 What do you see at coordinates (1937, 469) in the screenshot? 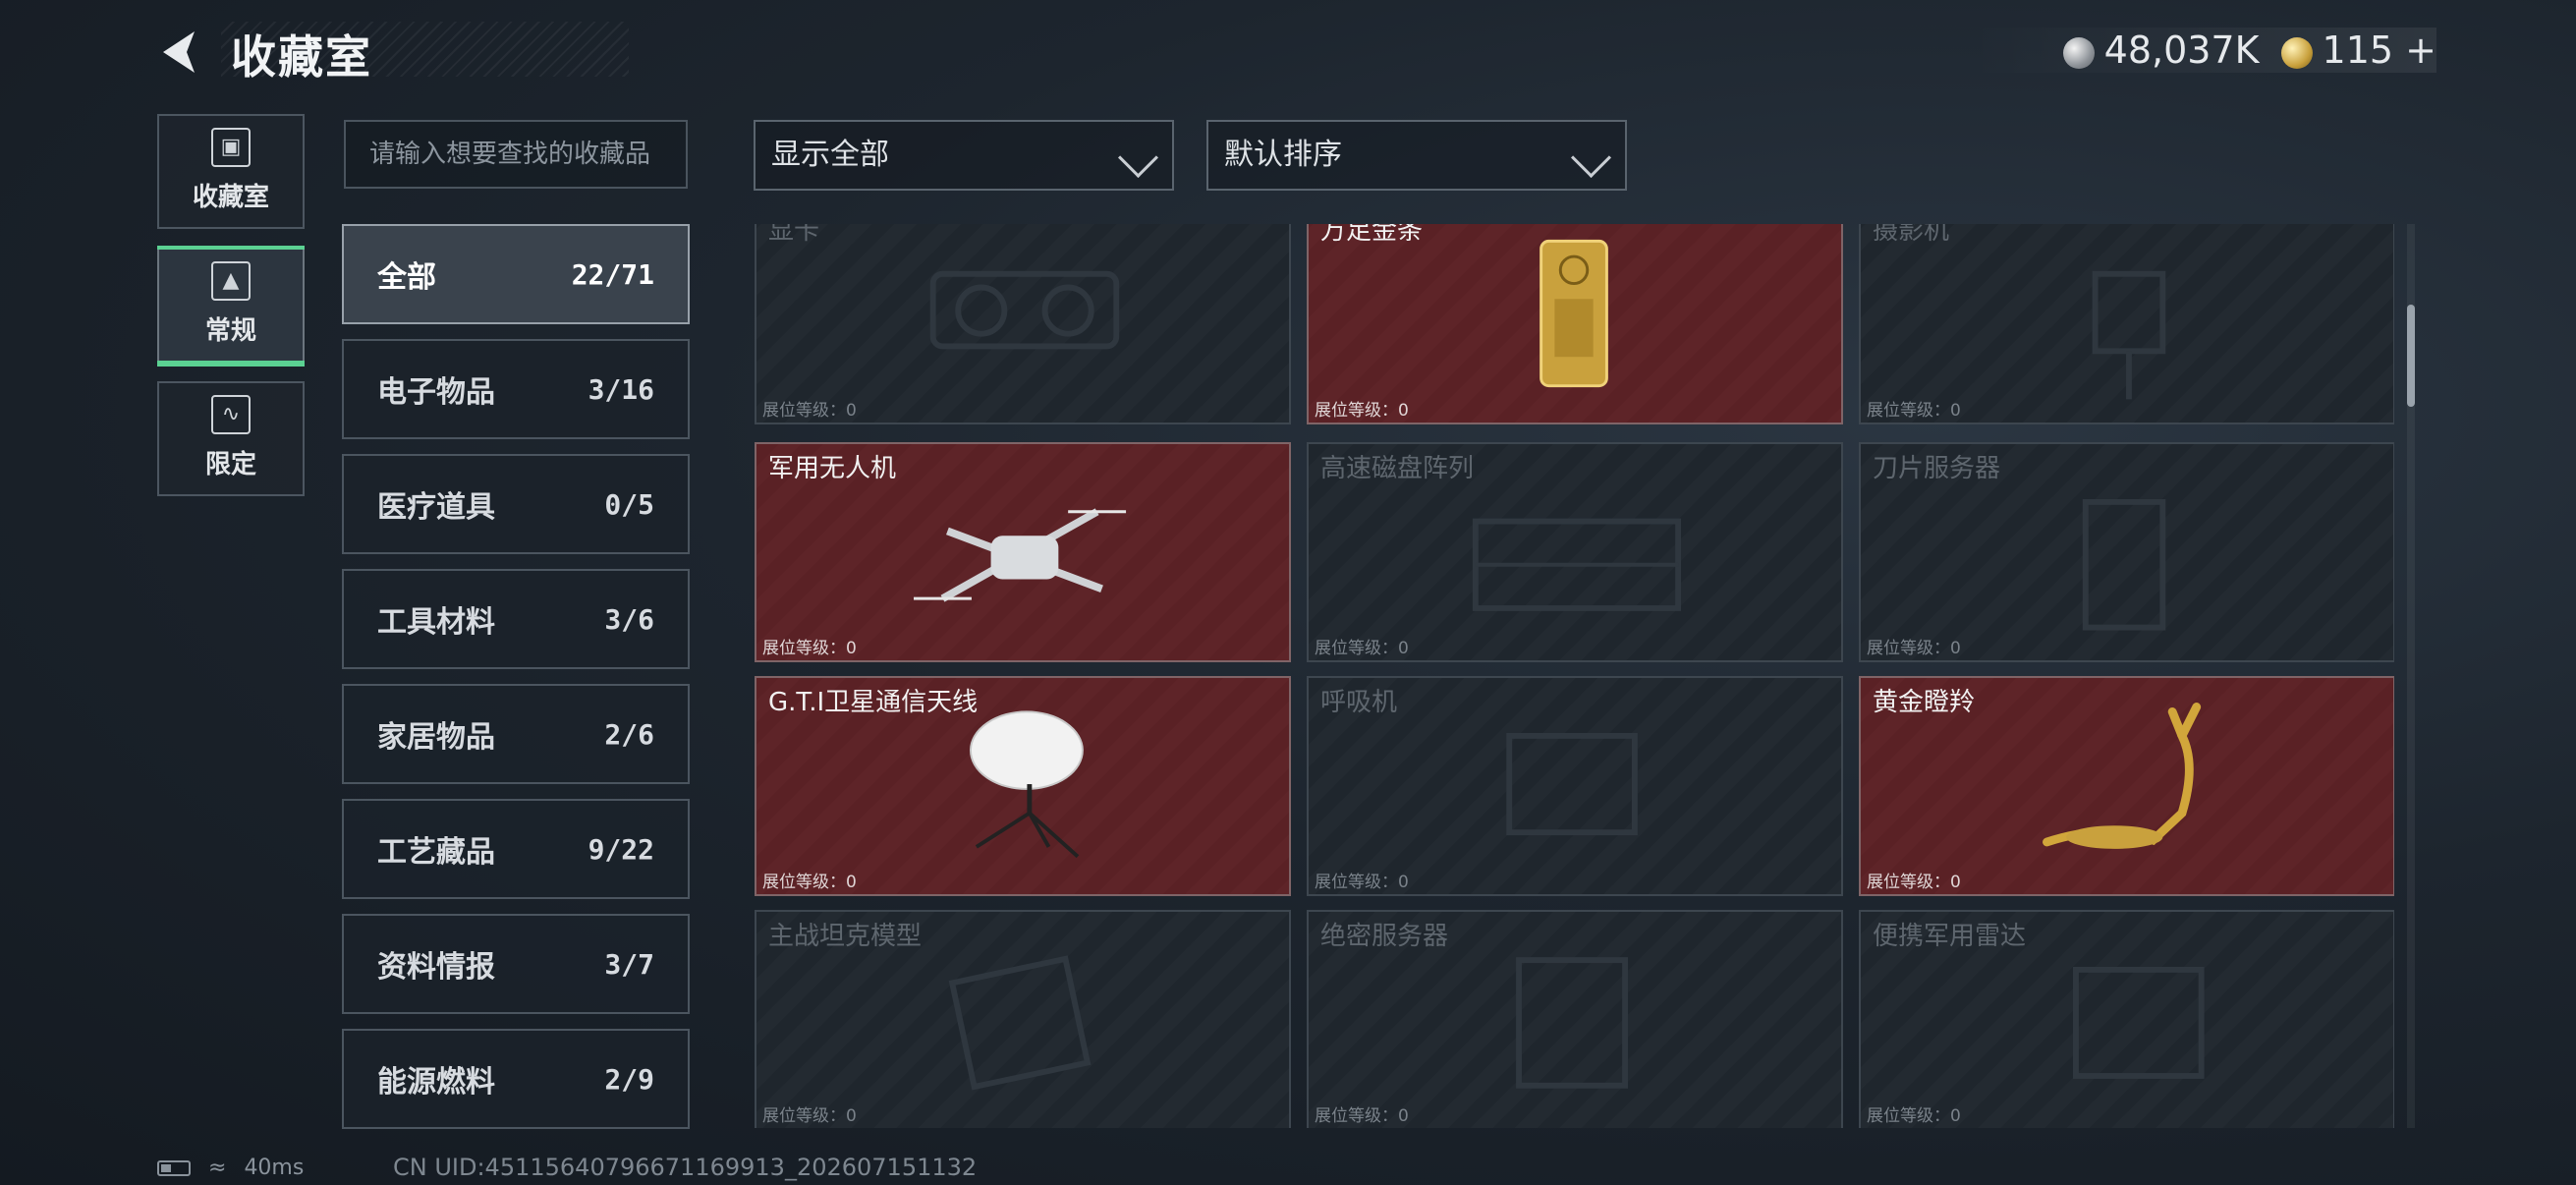
I see `item-name: 刀片服务器` at bounding box center [1937, 469].